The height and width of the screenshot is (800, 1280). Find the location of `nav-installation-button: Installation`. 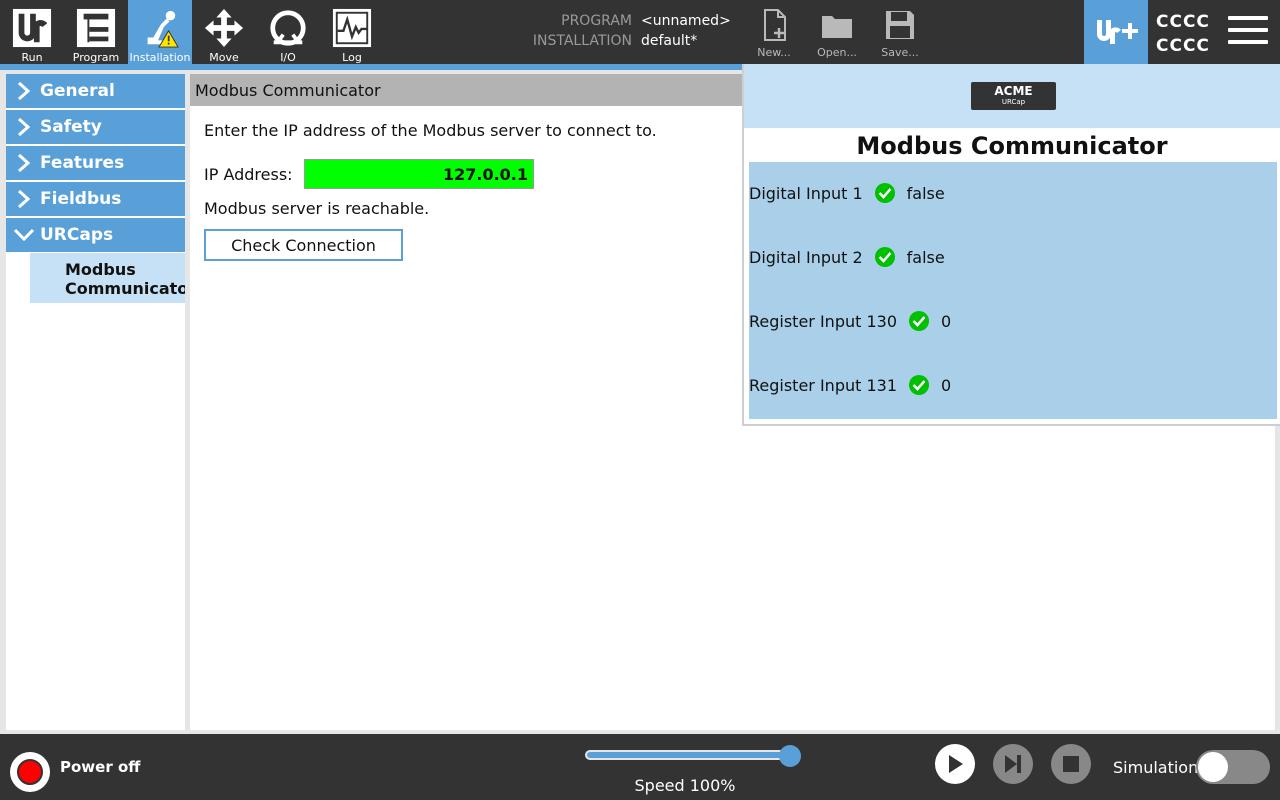

nav-installation-button: Installation is located at coordinates (160, 32).